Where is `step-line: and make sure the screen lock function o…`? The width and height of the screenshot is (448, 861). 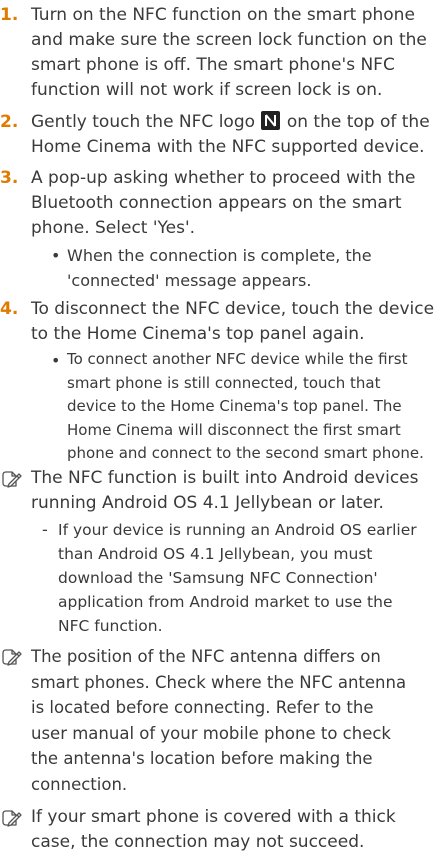 step-line: and make sure the screen lock function o… is located at coordinates (229, 40).